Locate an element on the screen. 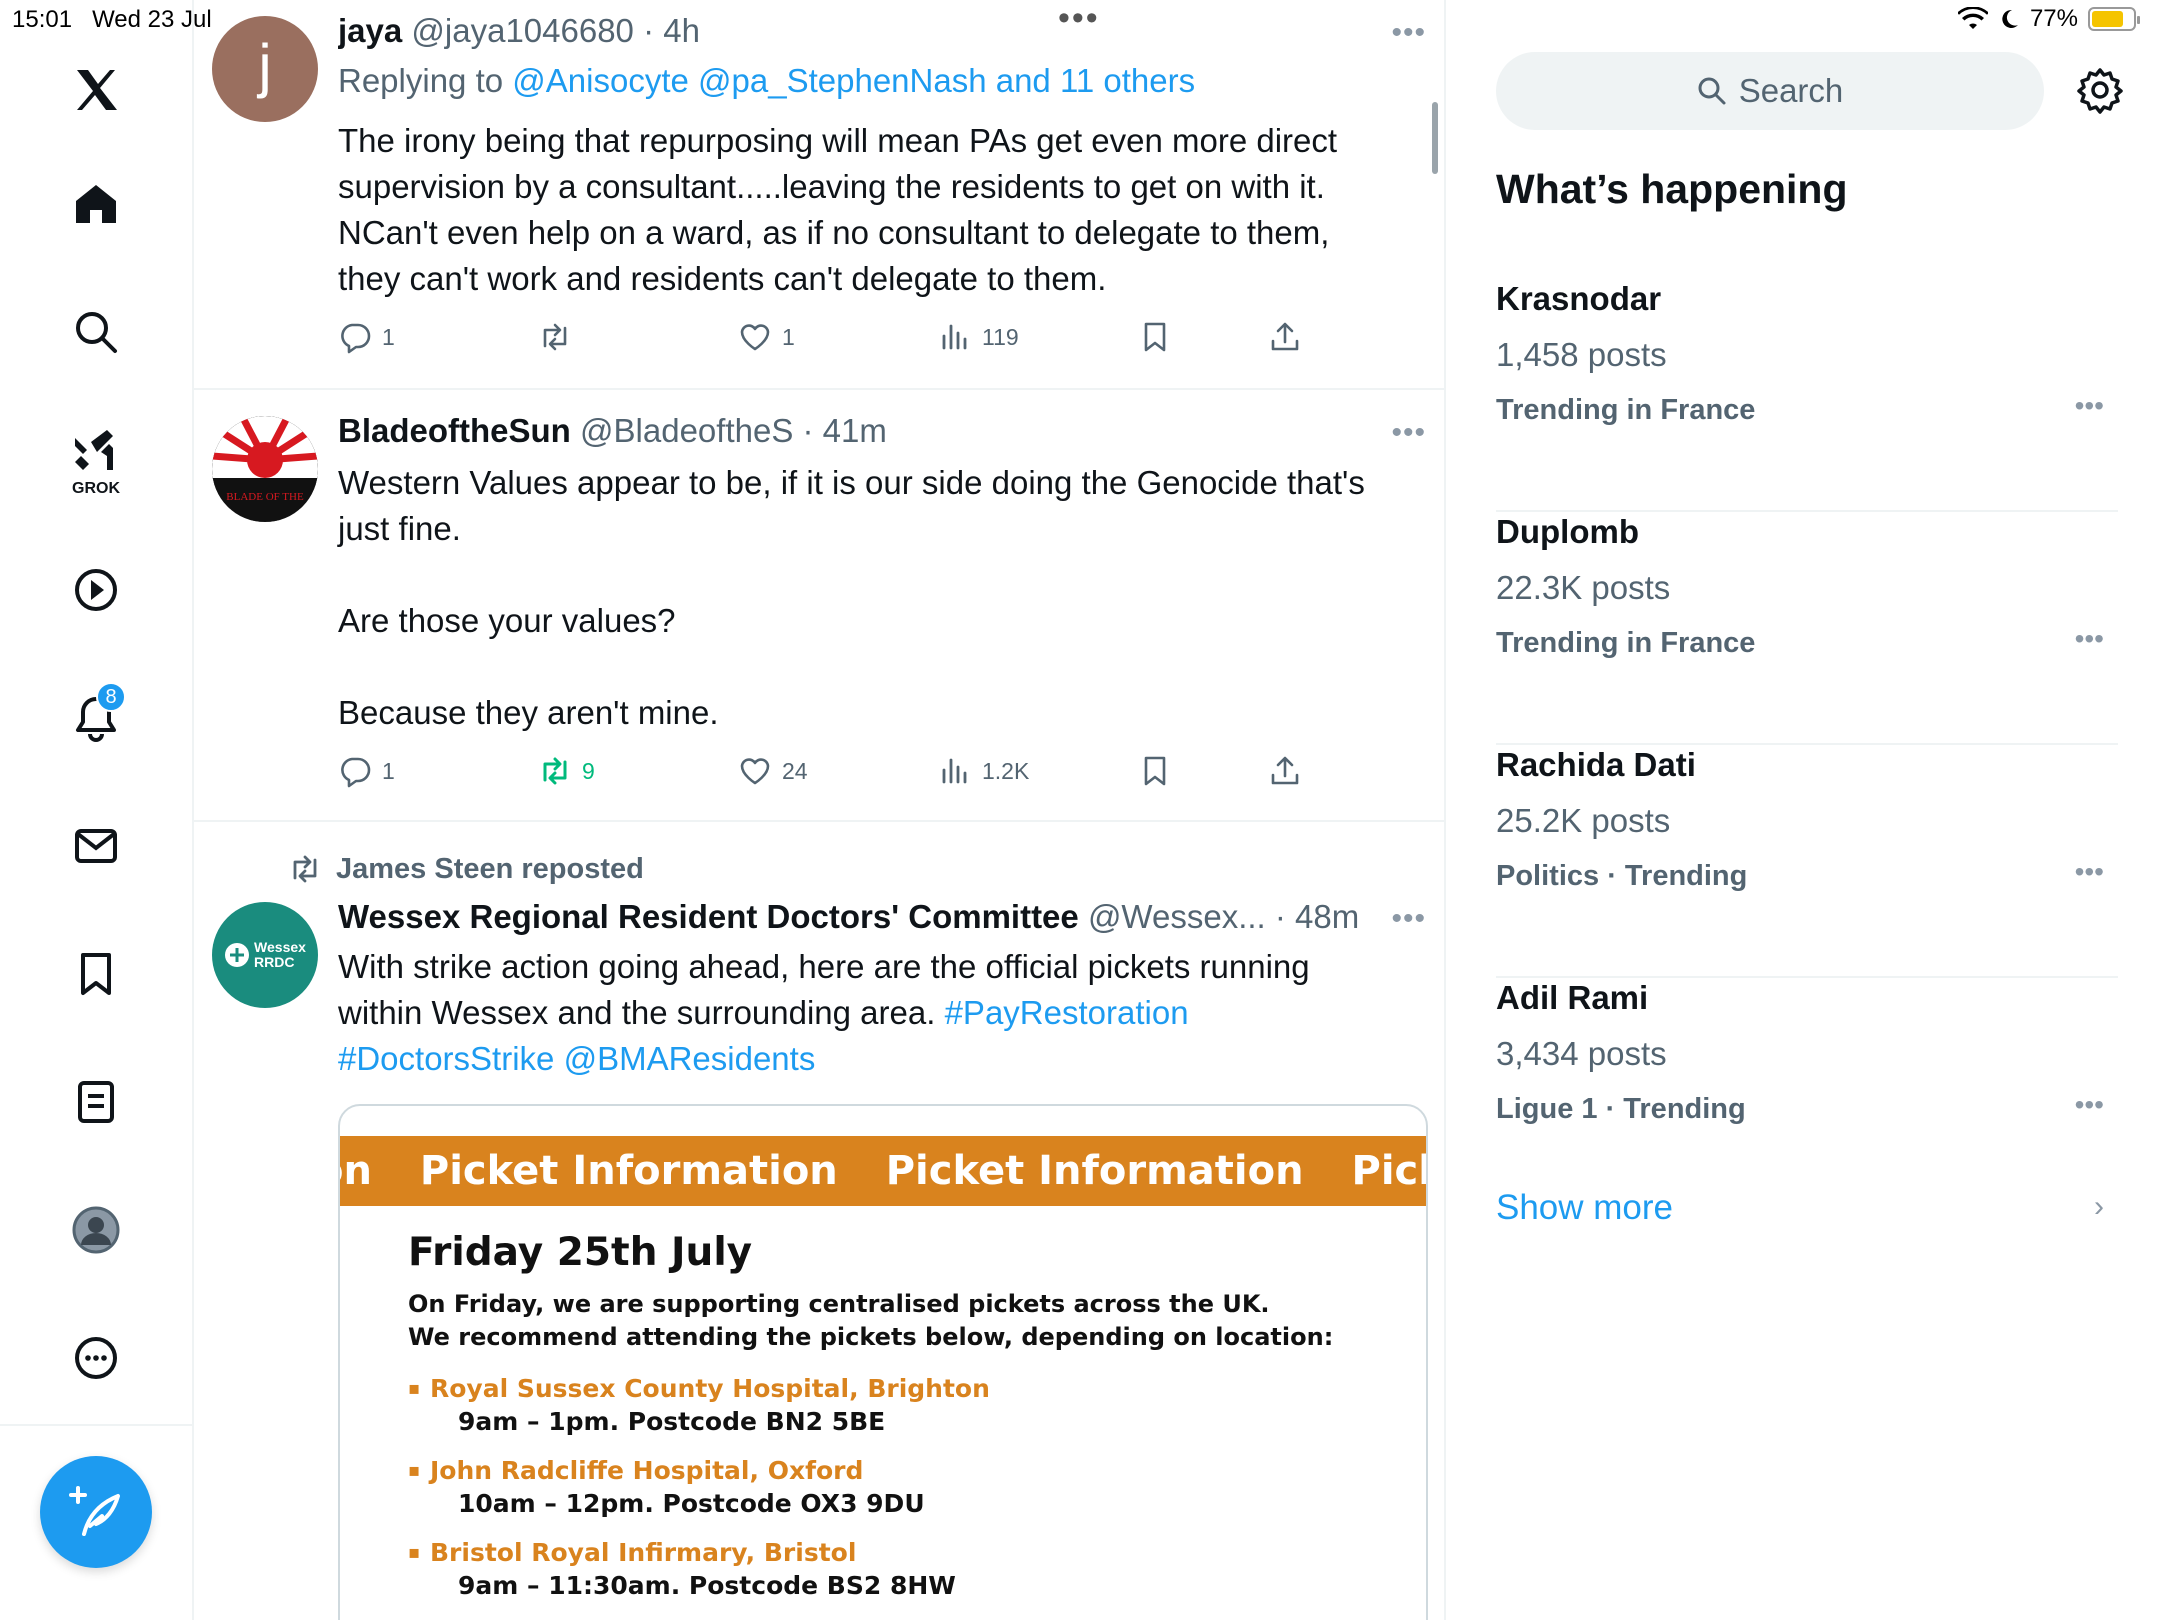  grok-icon: GROK is located at coordinates (96, 460).